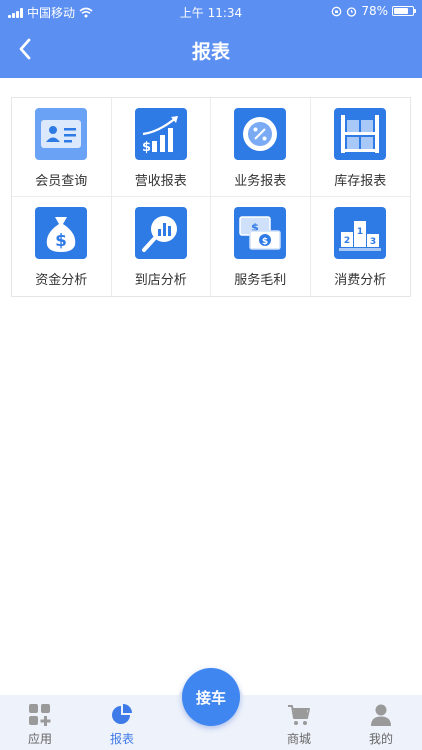 The width and height of the screenshot is (422, 750). Describe the element at coordinates (260, 134) in the screenshot. I see `percent-icon` at that location.